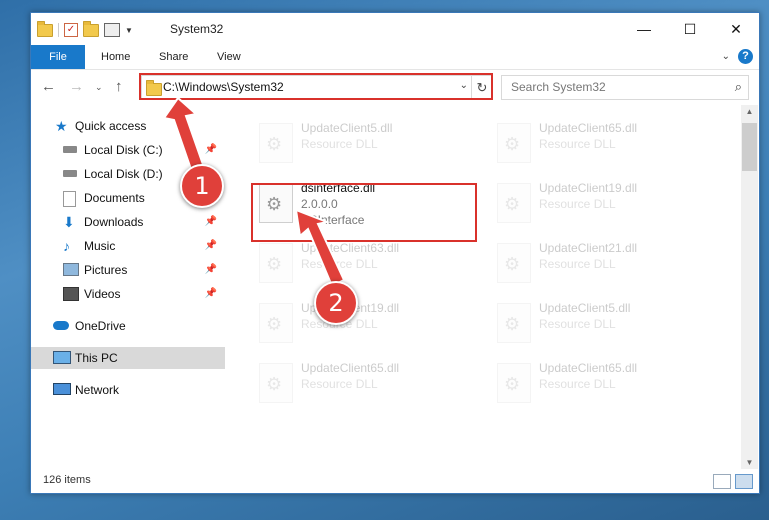 The width and height of the screenshot is (769, 520). Describe the element at coordinates (336, 303) in the screenshot. I see `callout-2: 2` at that location.